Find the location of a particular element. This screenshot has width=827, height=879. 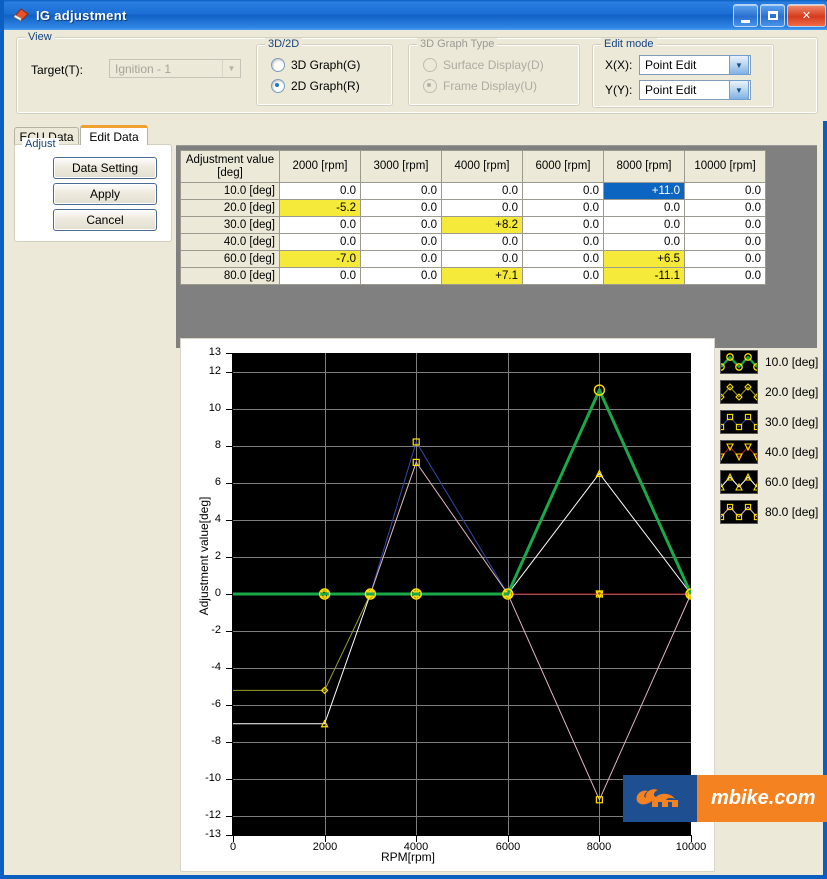

legend-label: 10.0 [deg] is located at coordinates (792, 361).